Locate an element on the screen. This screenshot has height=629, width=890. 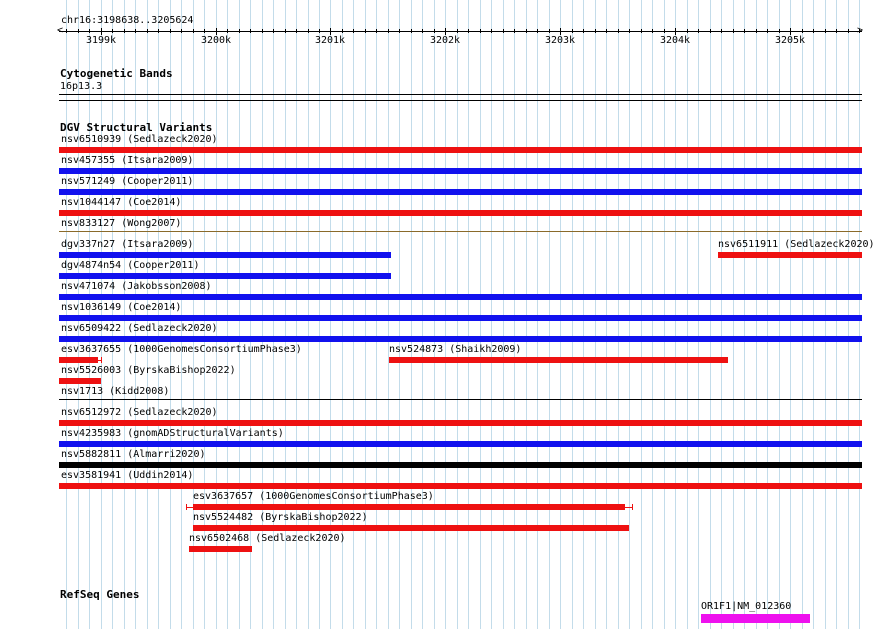
variant-label: nsv1044147 (Coe2014) is located at coordinates (121, 202).